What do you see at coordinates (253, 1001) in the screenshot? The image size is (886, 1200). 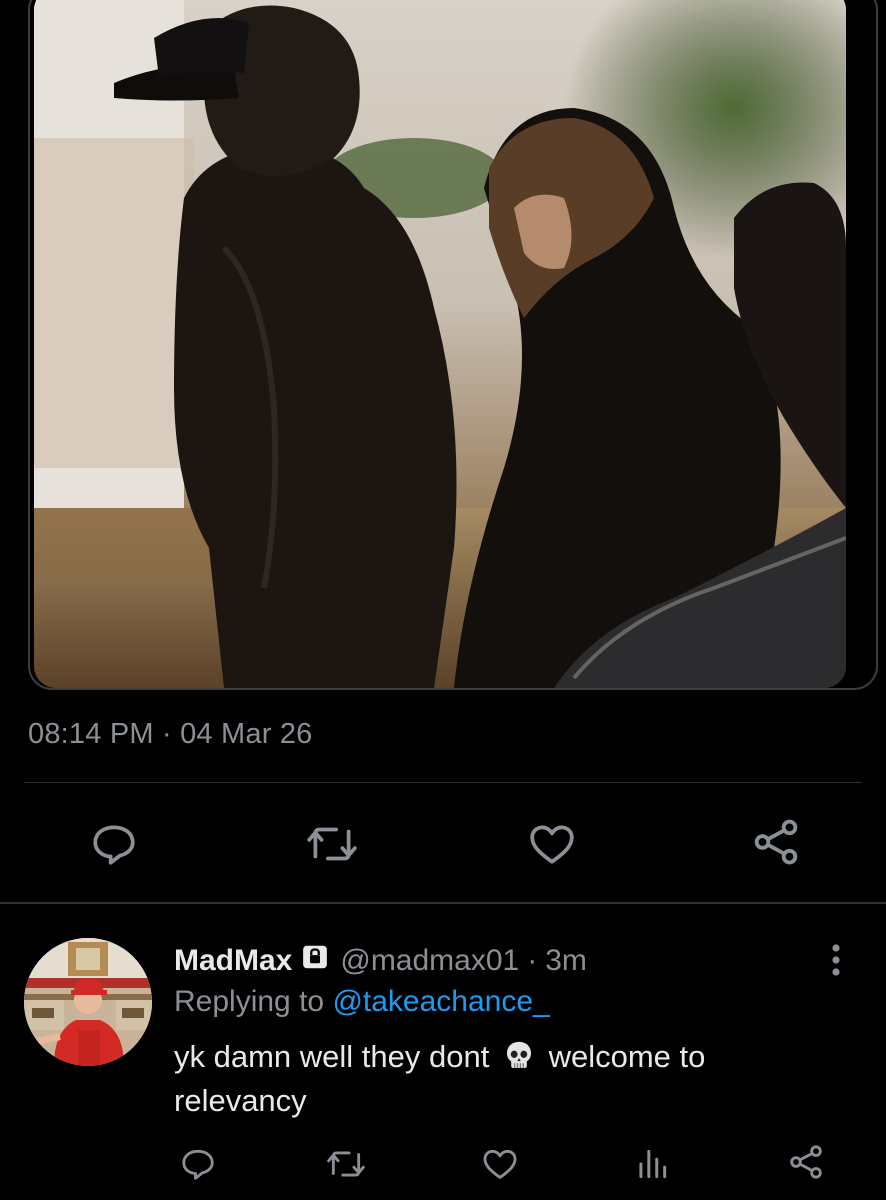 I see `replying-prefix: Replying to` at bounding box center [253, 1001].